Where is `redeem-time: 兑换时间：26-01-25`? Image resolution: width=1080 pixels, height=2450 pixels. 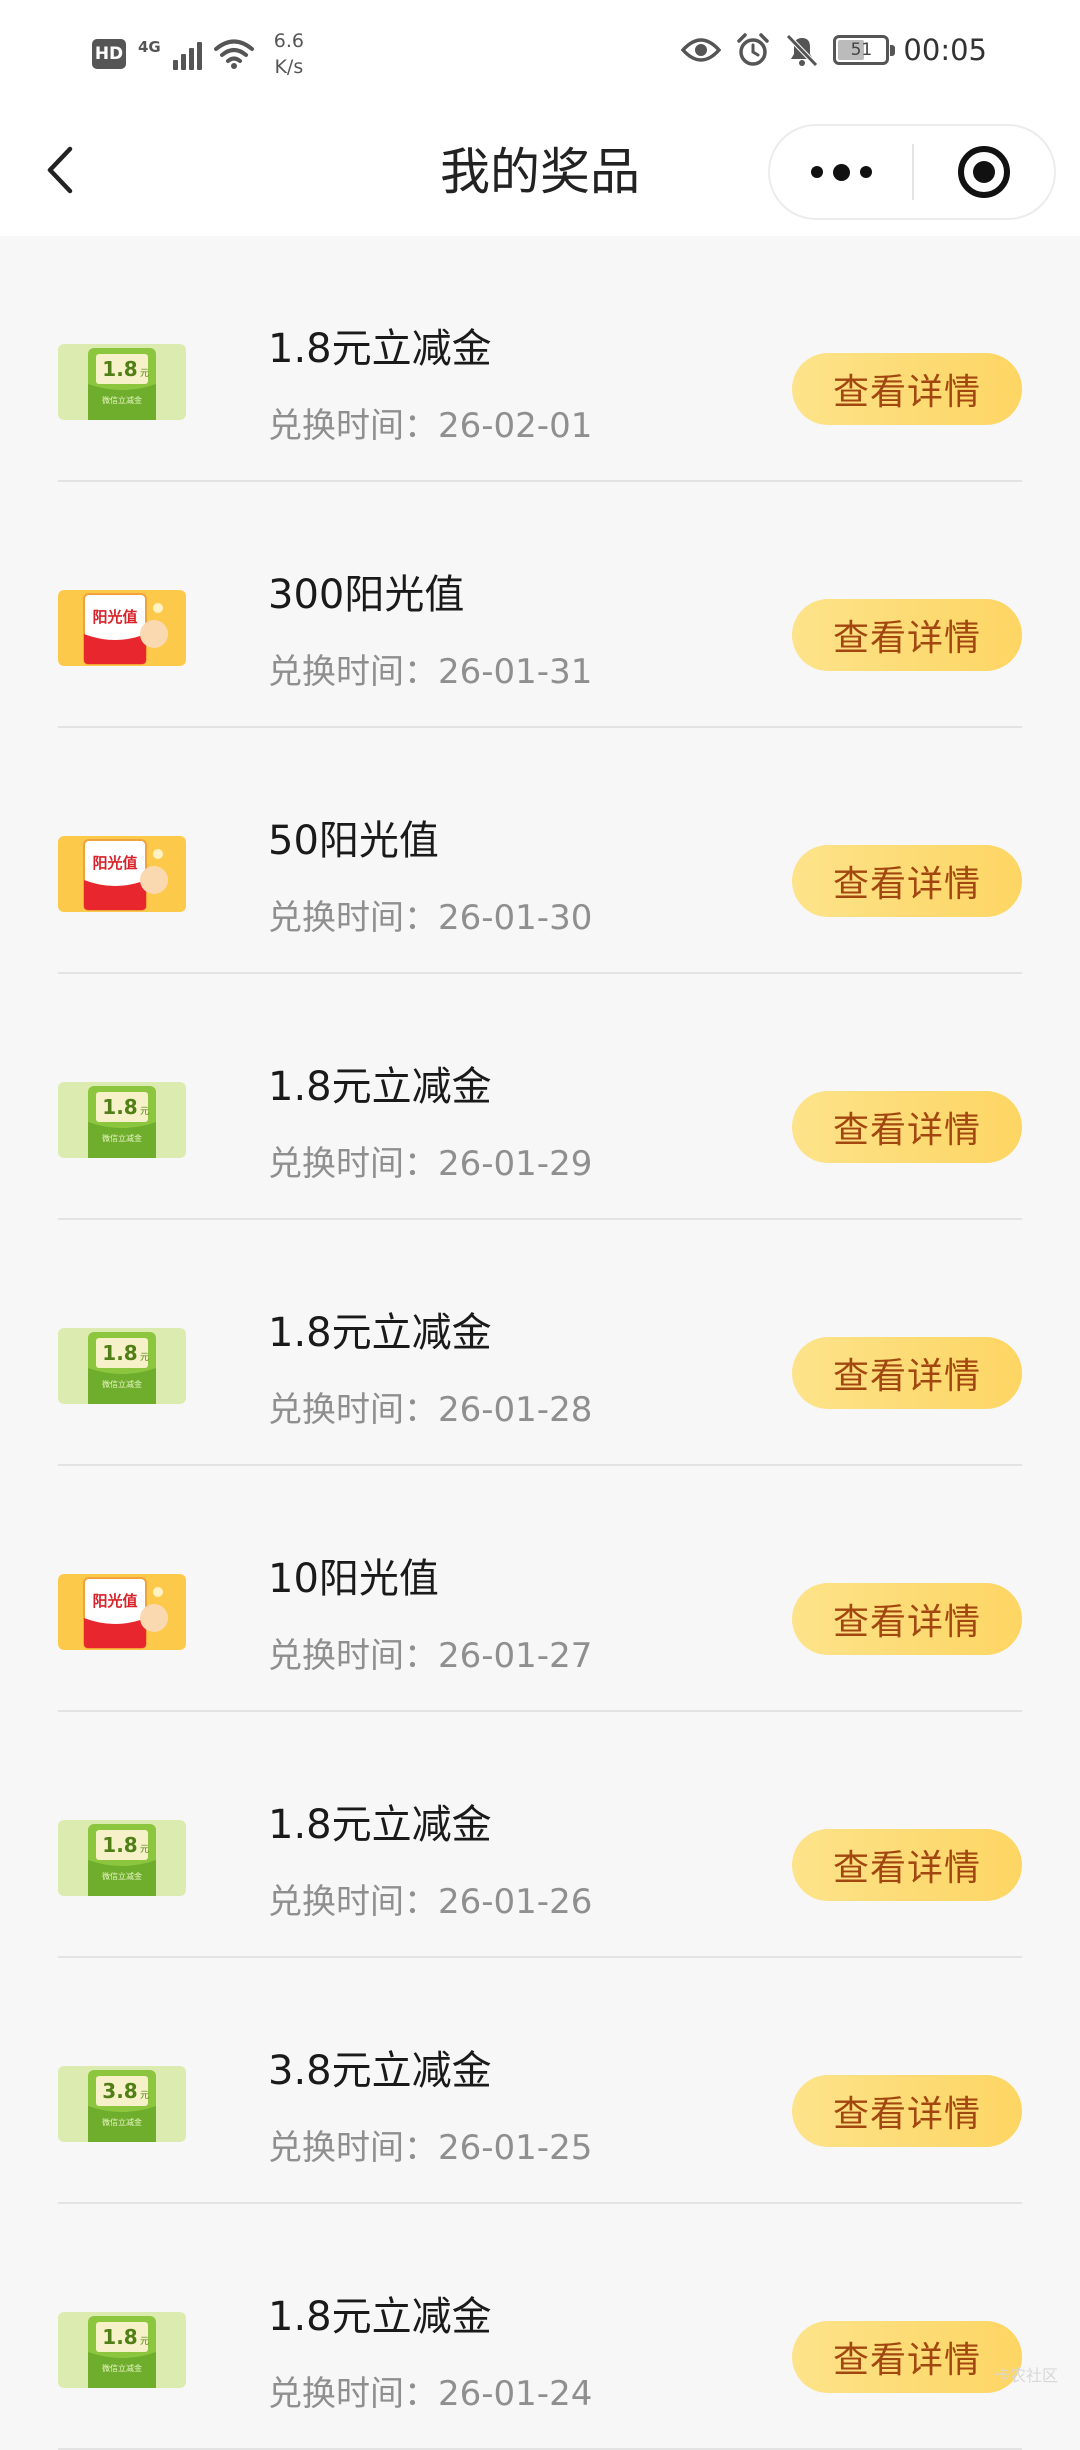 redeem-time: 兑换时间：26-01-25 is located at coordinates (430, 2148).